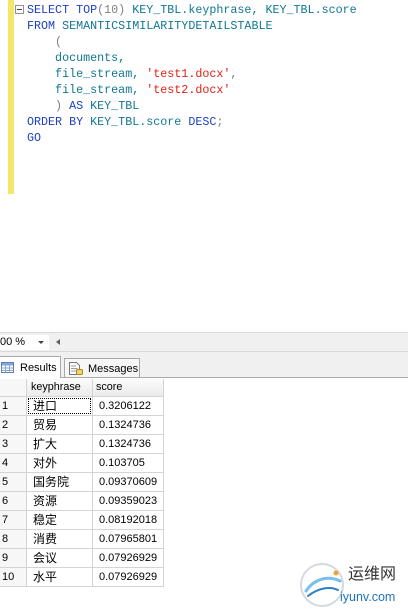 The width and height of the screenshot is (408, 611). I want to click on code-line: FROM SEMANTICSIMILARITYDETAILSTABLE, so click(192, 26).